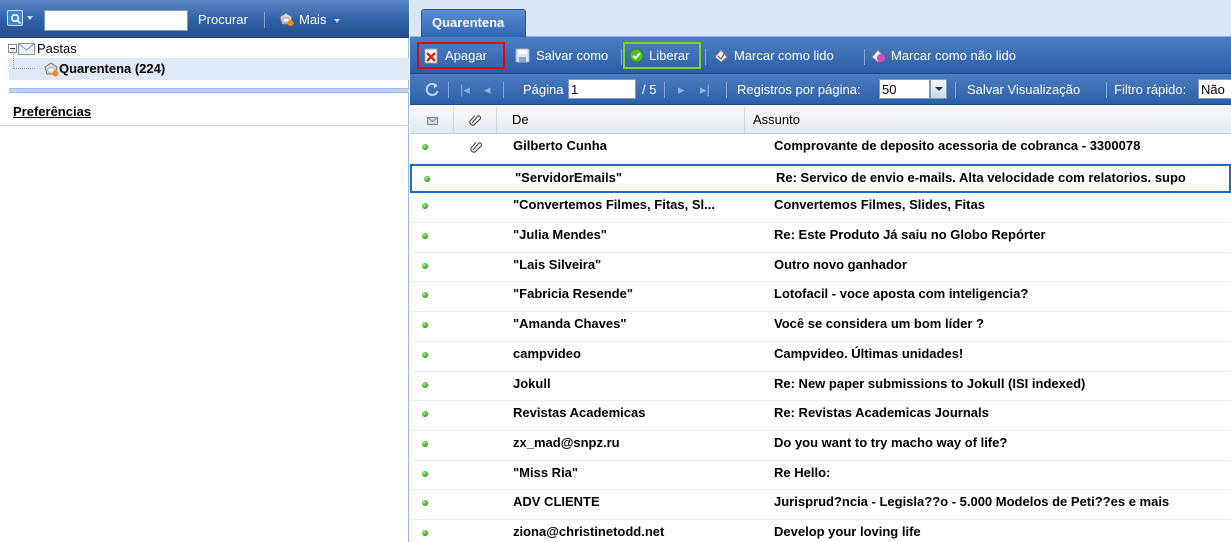 This screenshot has height=542, width=1231. What do you see at coordinates (465, 89) in the screenshot?
I see `first-page-icon: |◂` at bounding box center [465, 89].